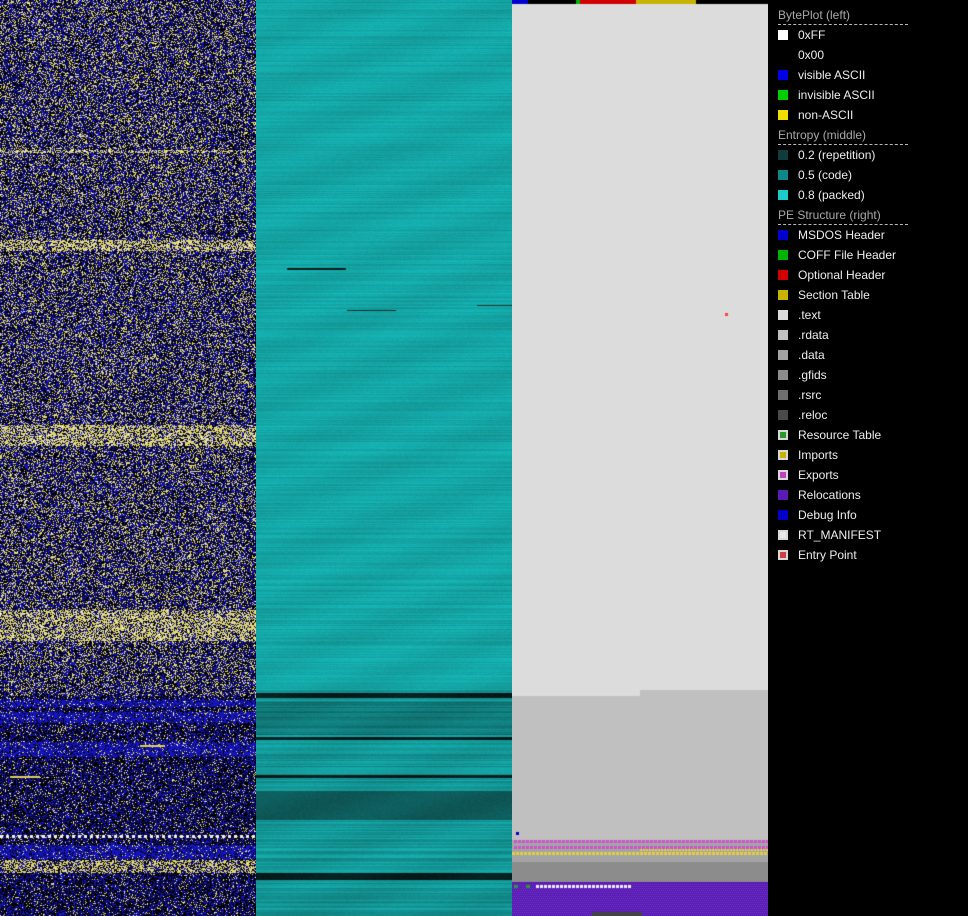 This screenshot has width=968, height=916. Describe the element at coordinates (832, 75) in the screenshot. I see `legend-item-label: visible ASCII` at that location.